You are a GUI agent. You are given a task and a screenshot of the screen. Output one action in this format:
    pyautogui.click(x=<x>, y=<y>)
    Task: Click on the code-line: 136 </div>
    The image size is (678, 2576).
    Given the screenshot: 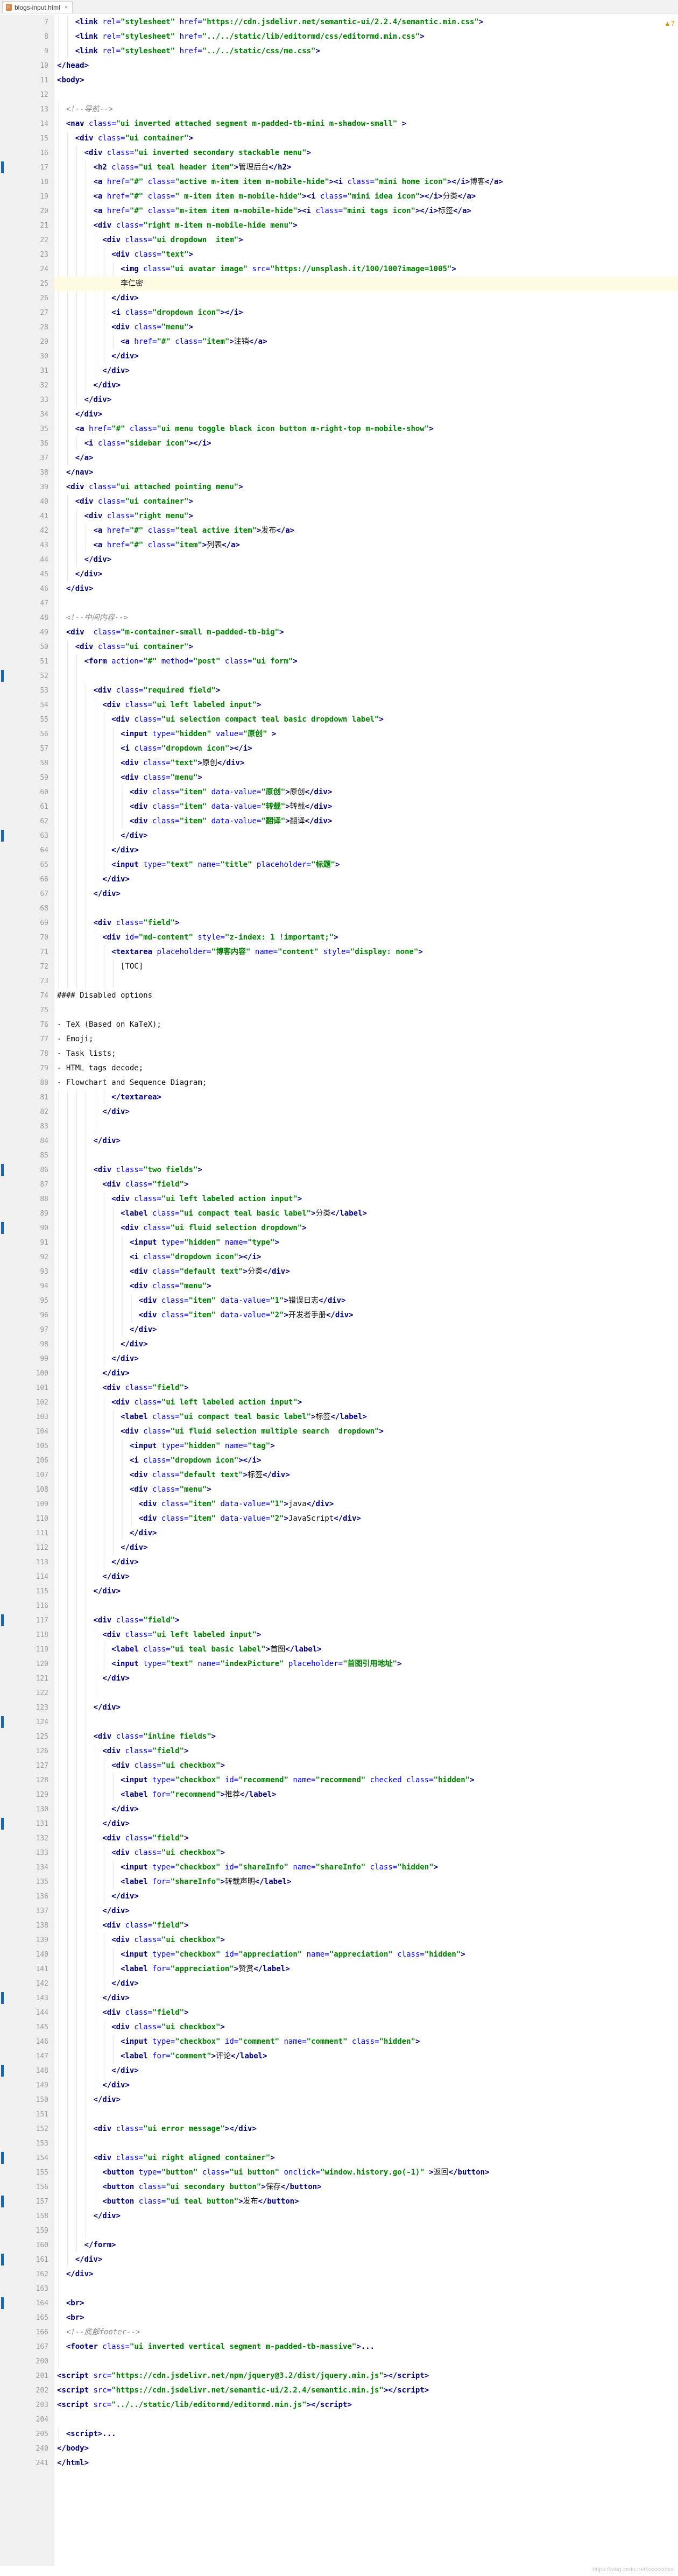 What is the action you would take?
    pyautogui.click(x=339, y=1896)
    